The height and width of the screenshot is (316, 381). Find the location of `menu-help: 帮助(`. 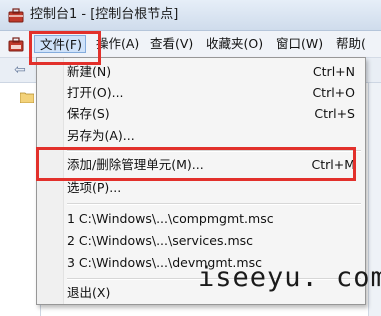

menu-help: 帮助( is located at coordinates (351, 44).